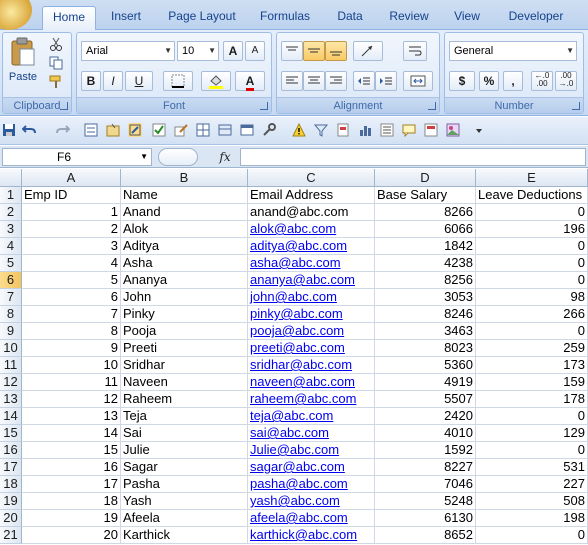 This screenshot has width=588, height=545. Describe the element at coordinates (425, 331) in the screenshot. I see `table-cell: 3463` at that location.